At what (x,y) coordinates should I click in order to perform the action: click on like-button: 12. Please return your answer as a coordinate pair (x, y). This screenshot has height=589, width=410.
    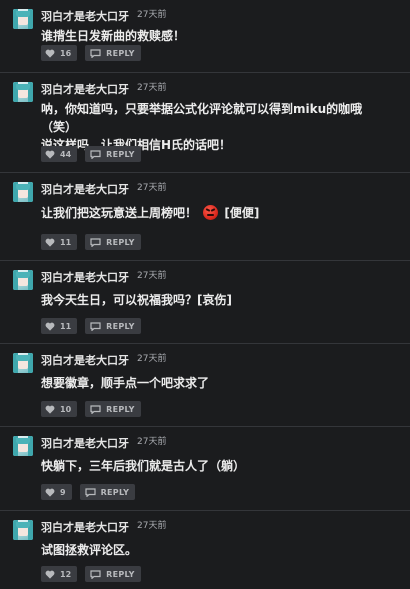
    Looking at the image, I should click on (59, 574).